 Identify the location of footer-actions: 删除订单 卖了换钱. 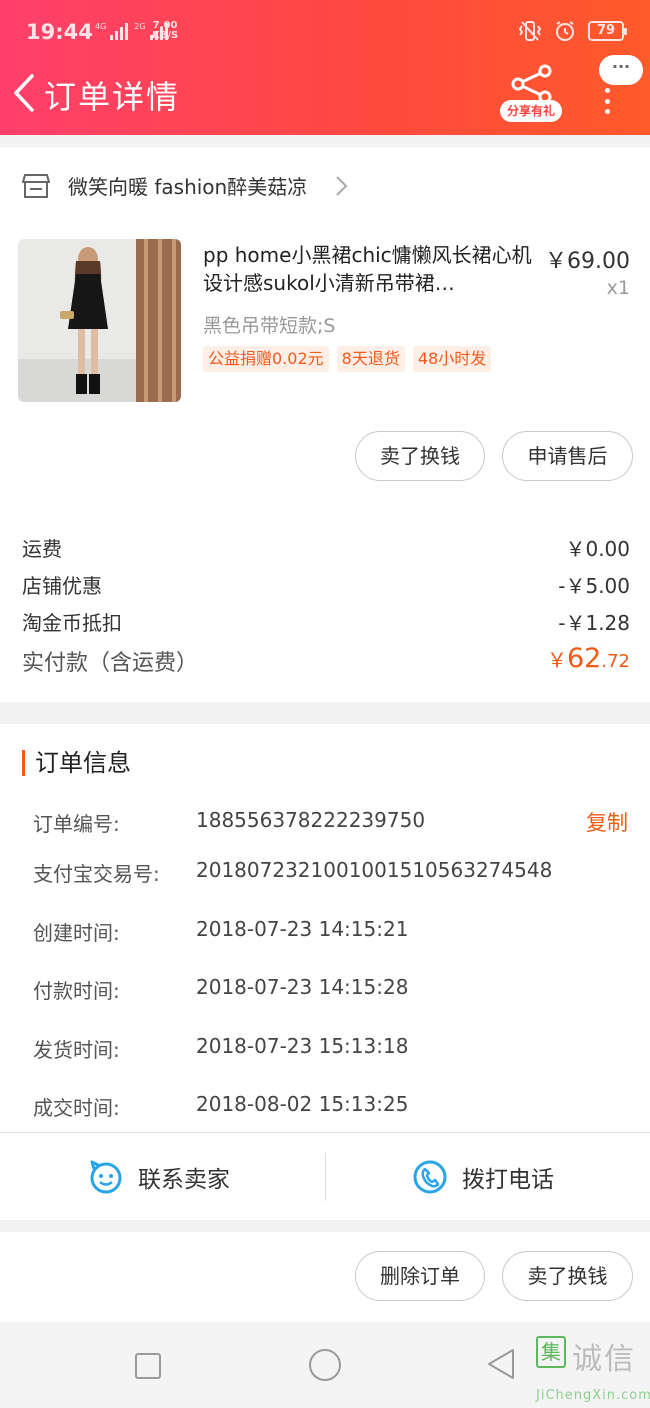
(325, 1277).